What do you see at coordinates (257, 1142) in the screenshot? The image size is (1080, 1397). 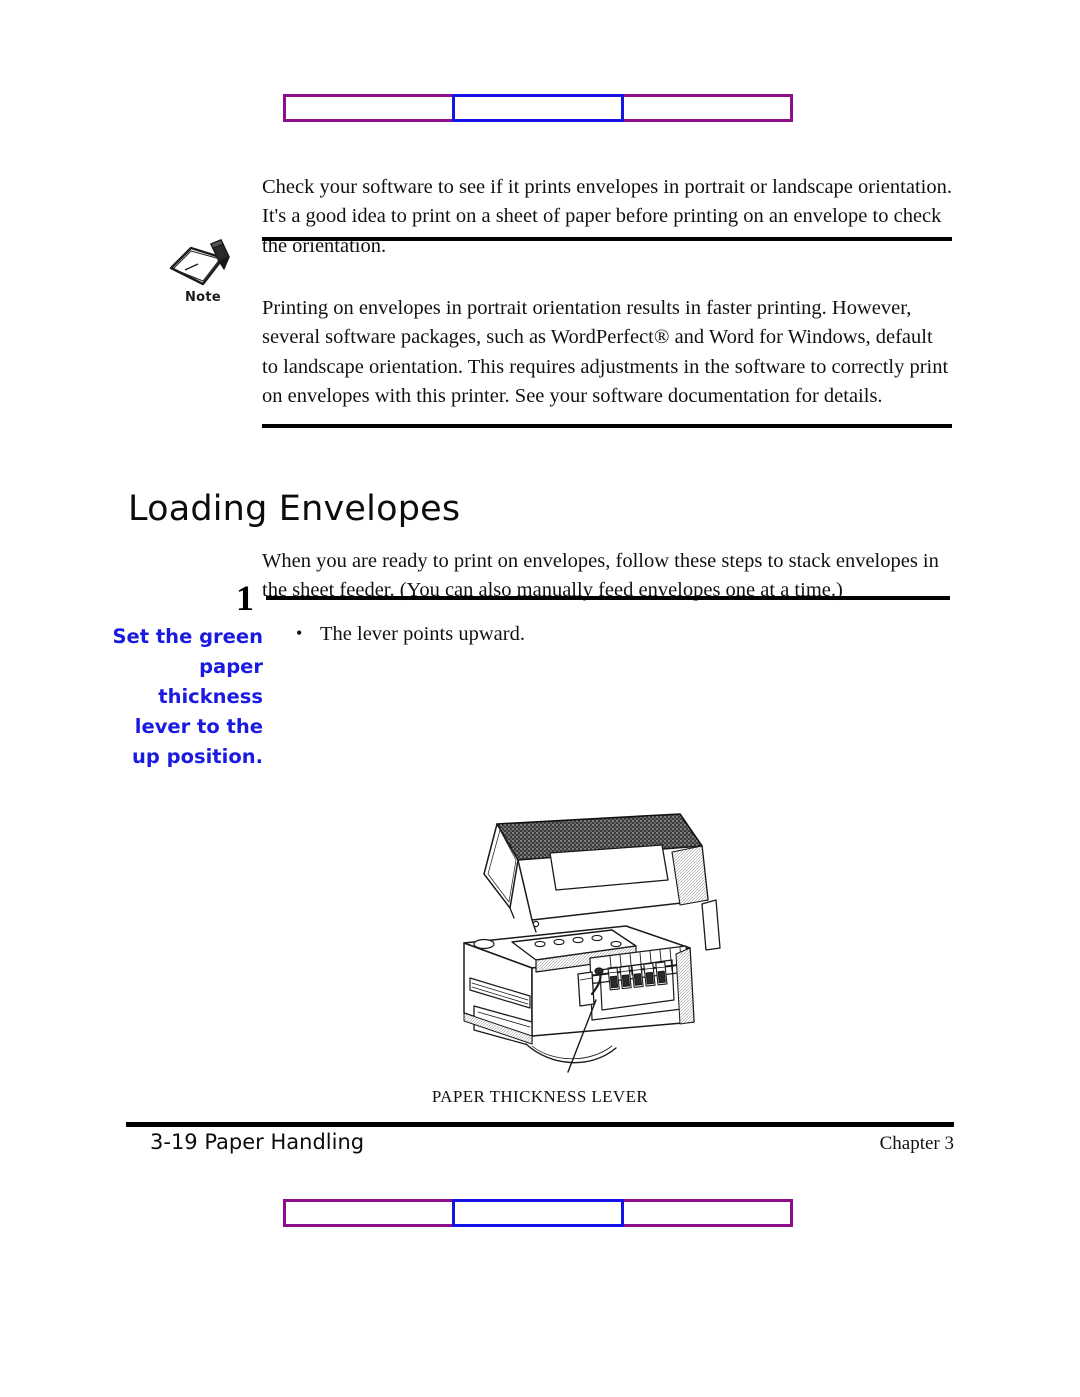 I see `footer-page-label: 3-19 Paper Handling` at bounding box center [257, 1142].